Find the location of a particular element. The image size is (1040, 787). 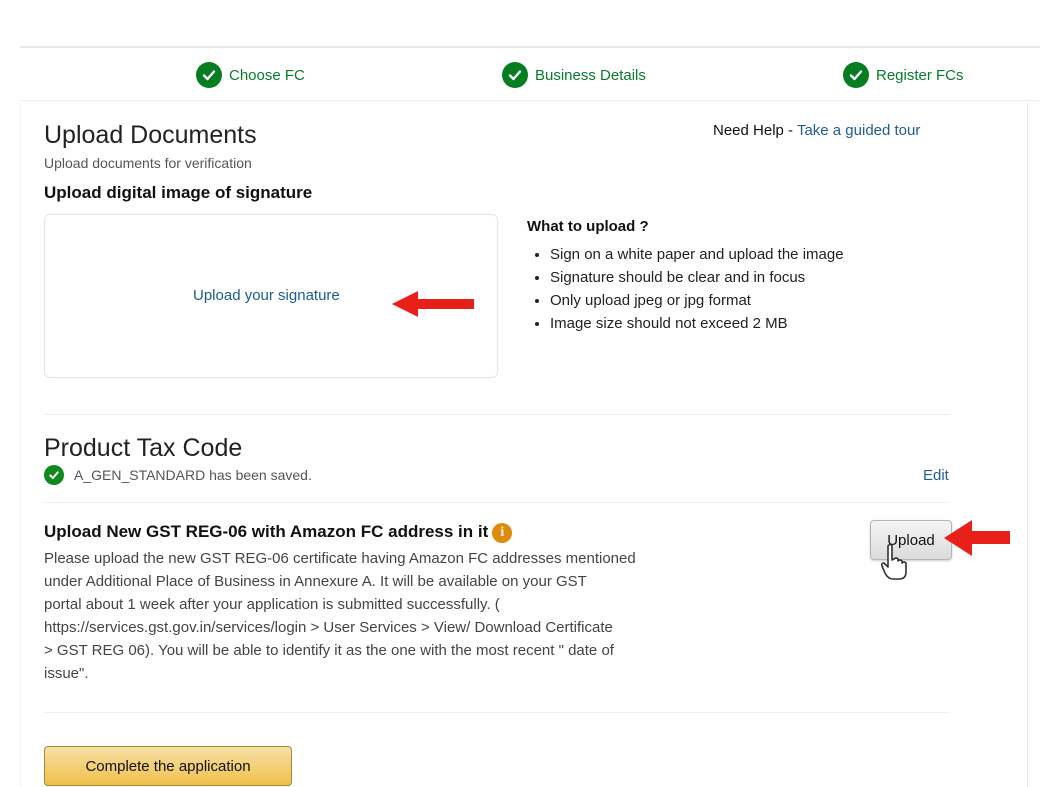

need-help: Need Help - Take a guided tour is located at coordinates (816, 130).